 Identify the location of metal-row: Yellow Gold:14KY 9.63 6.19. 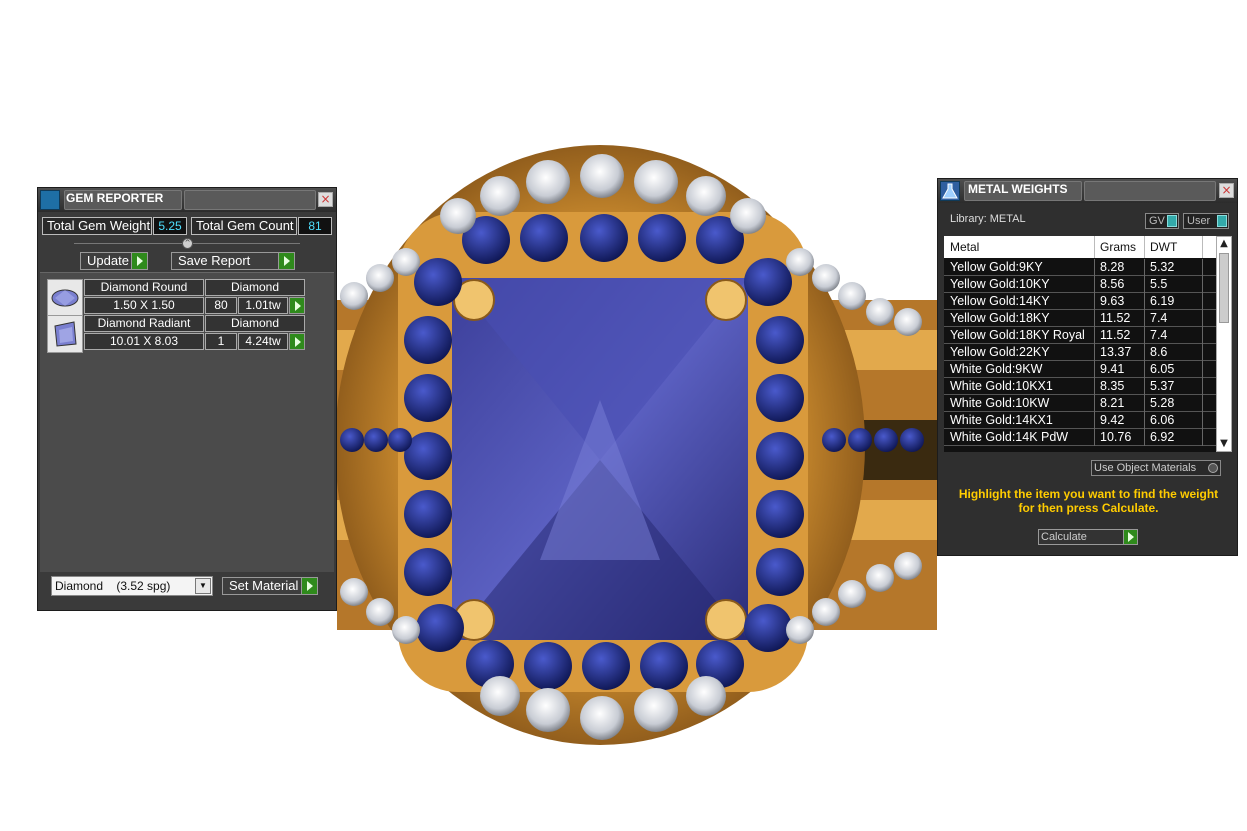
(1080, 301).